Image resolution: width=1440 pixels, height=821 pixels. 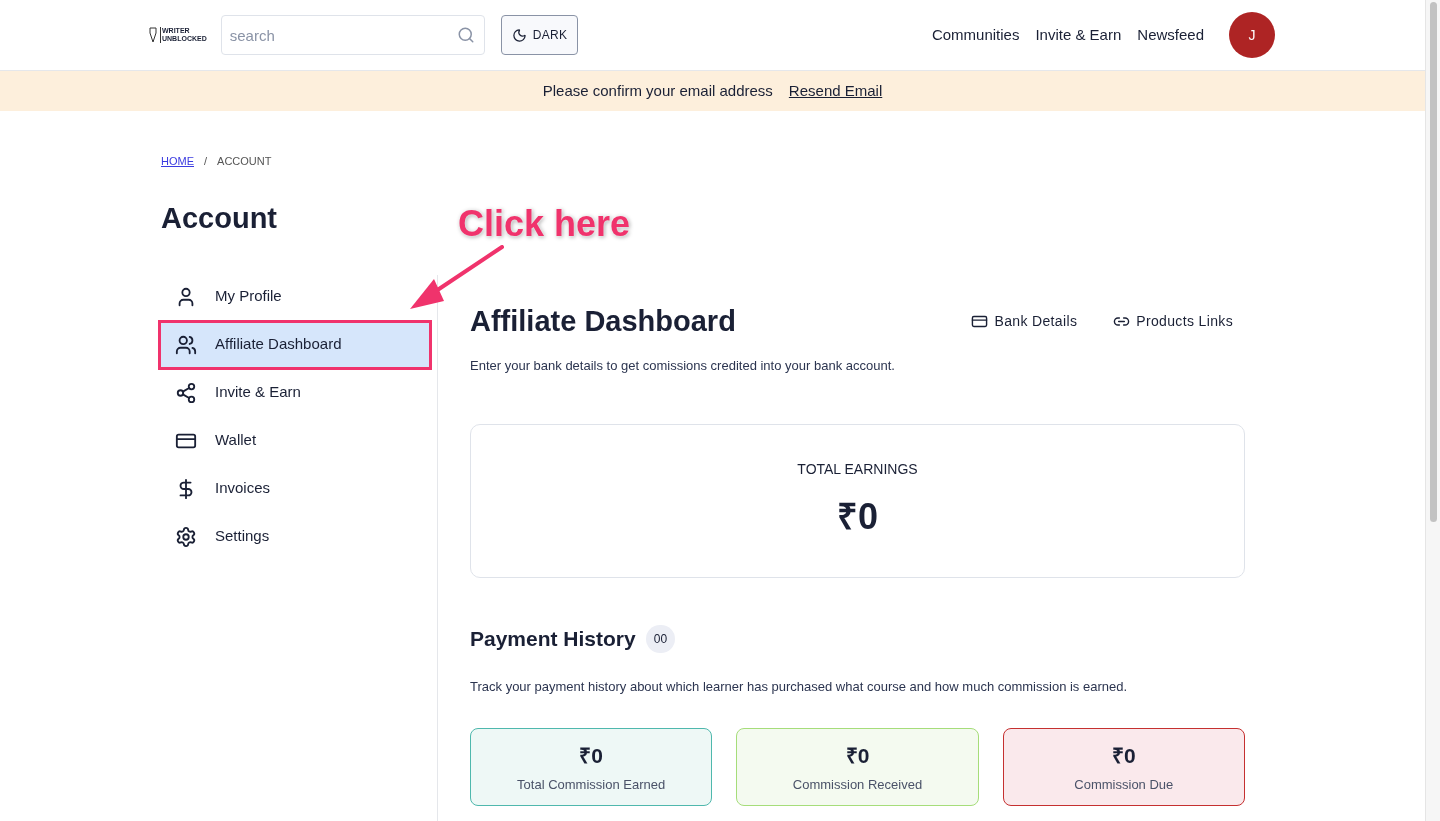 What do you see at coordinates (1432, 410) in the screenshot?
I see `scrollbar` at bounding box center [1432, 410].